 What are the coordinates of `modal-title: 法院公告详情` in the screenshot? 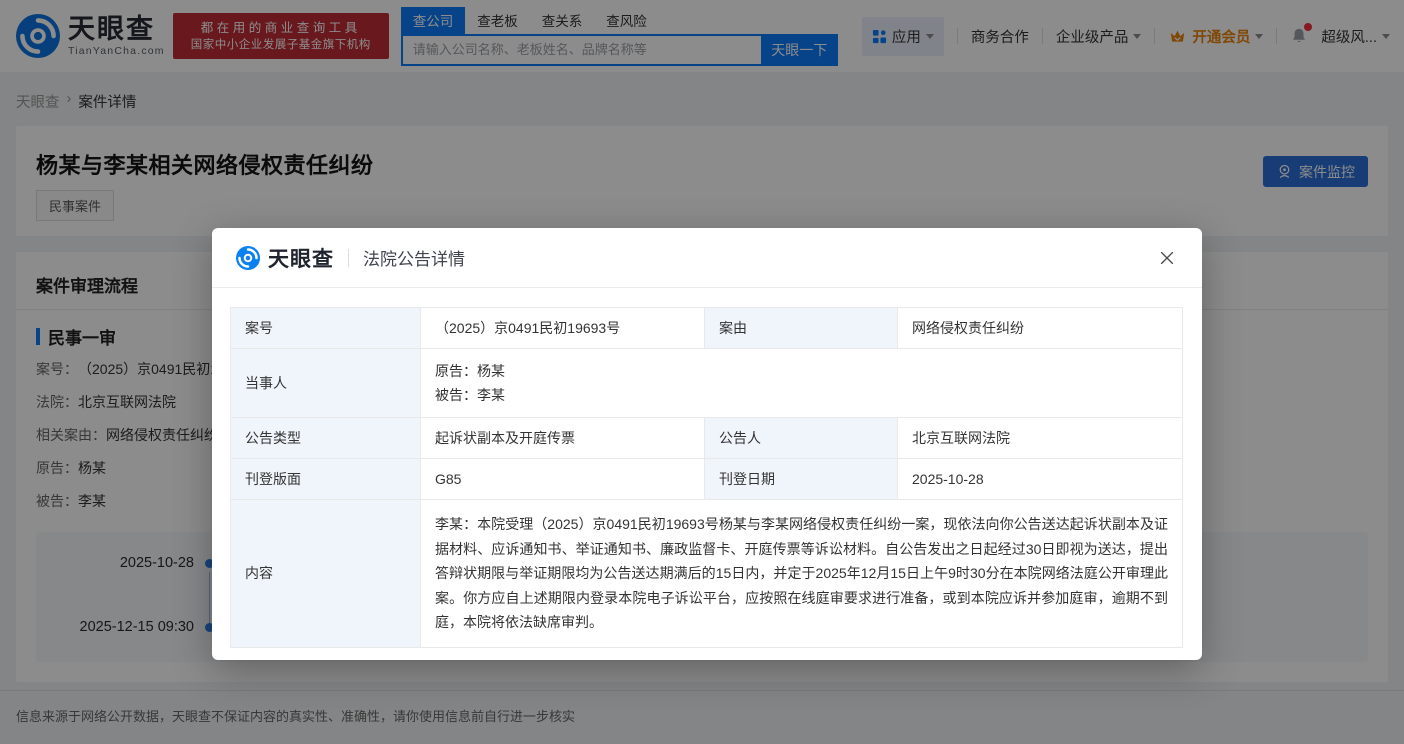 It's located at (414, 259).